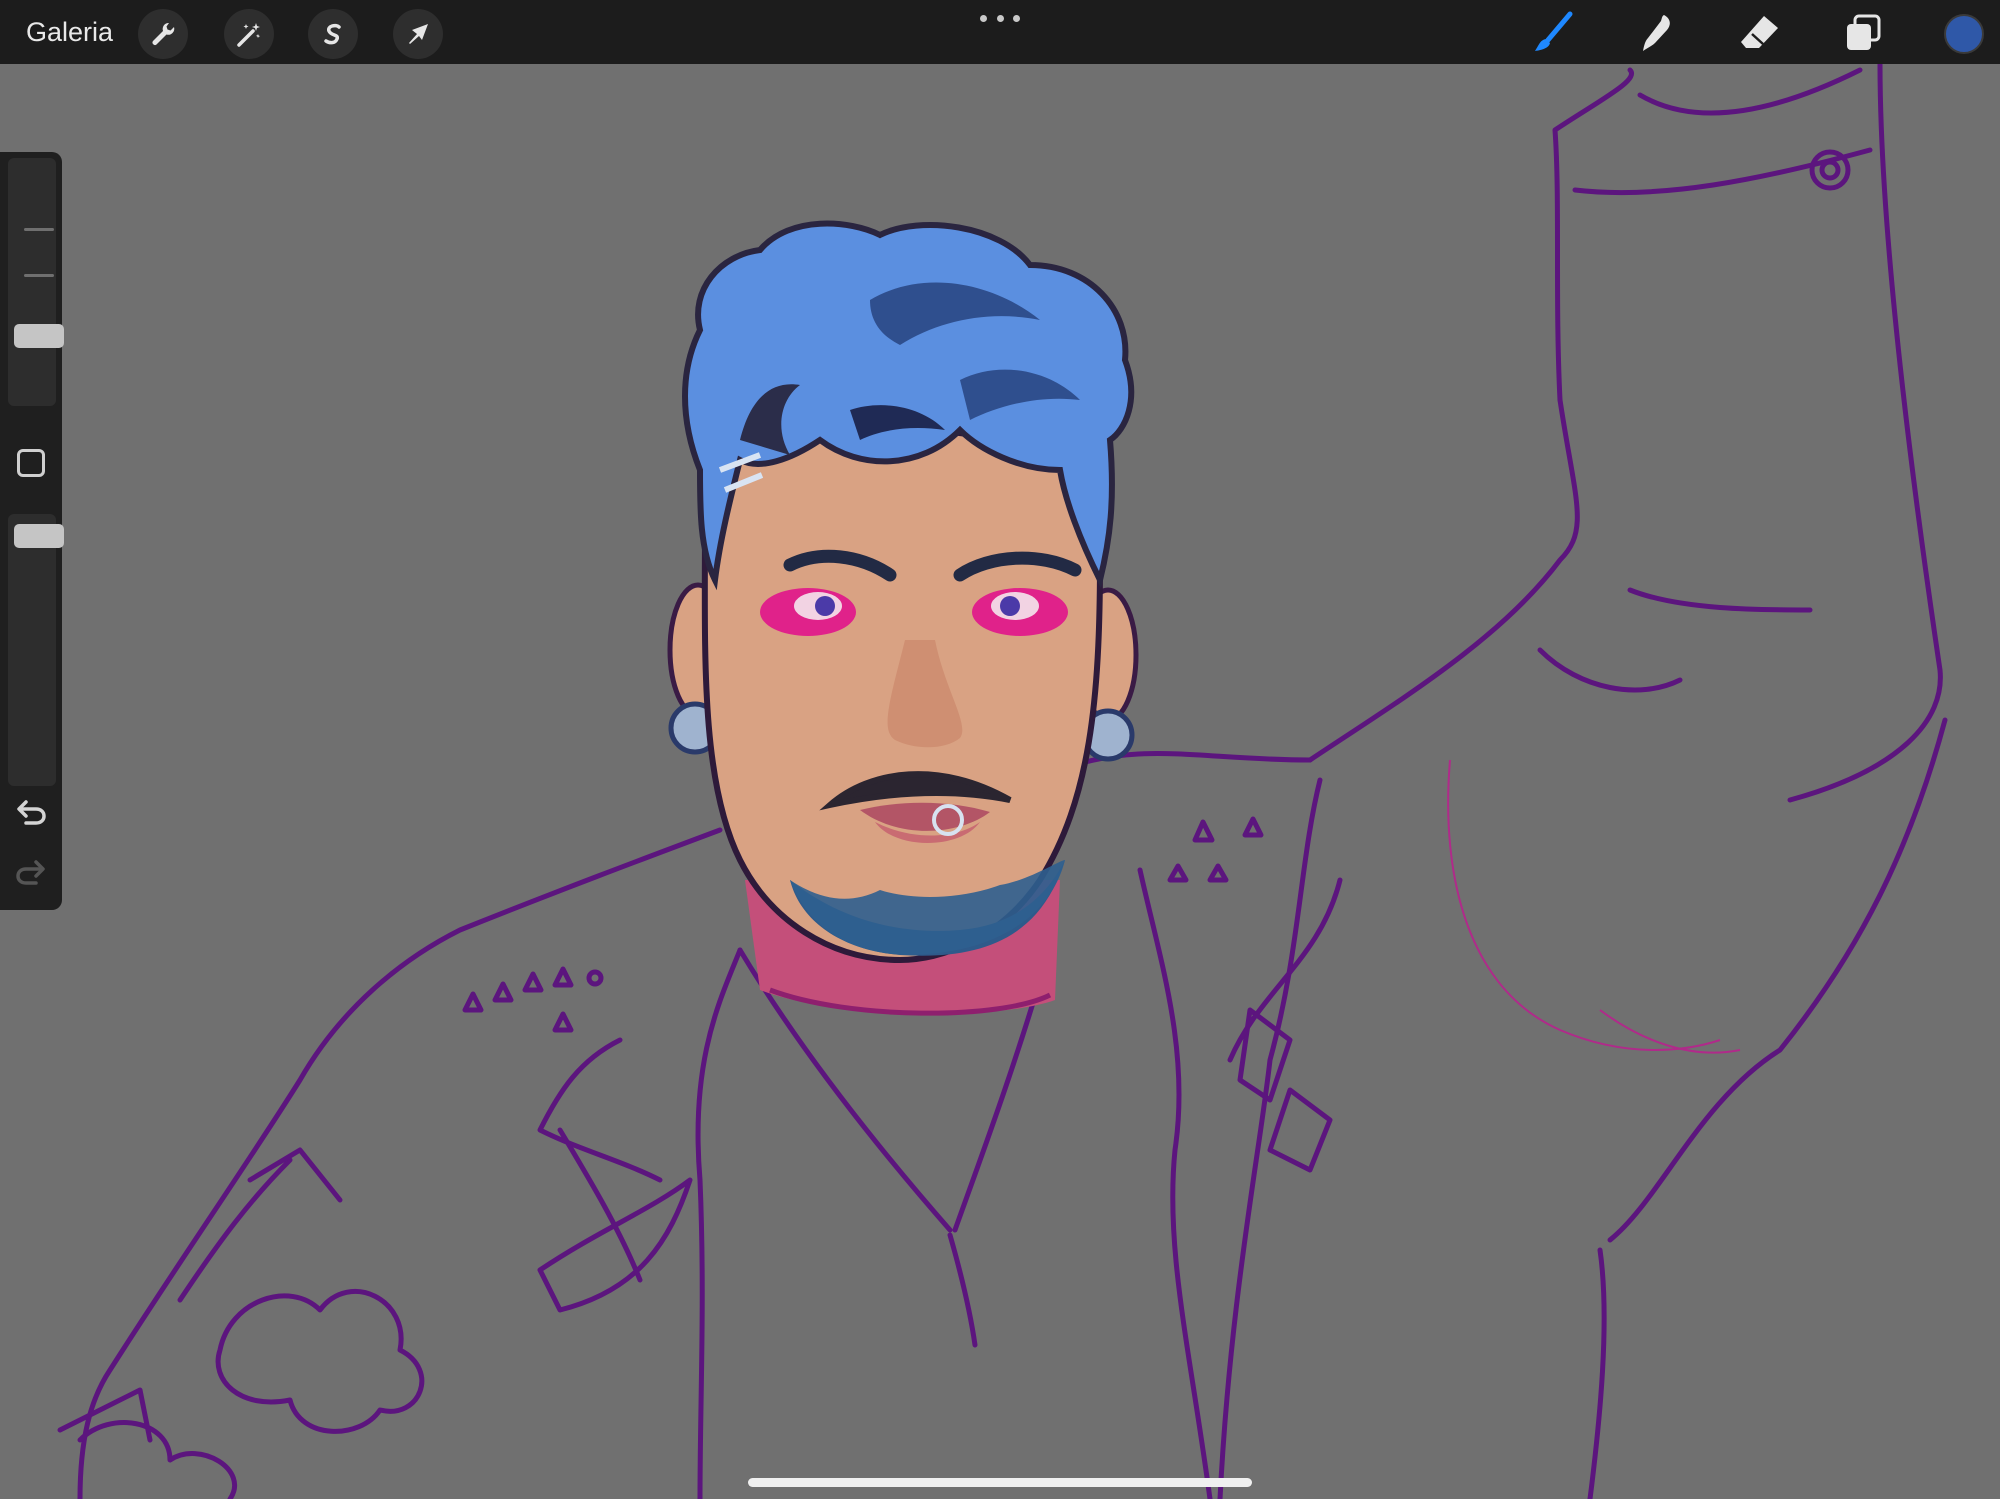 Image resolution: width=2000 pixels, height=1499 pixels. I want to click on brush-icon, so click(1554, 31).